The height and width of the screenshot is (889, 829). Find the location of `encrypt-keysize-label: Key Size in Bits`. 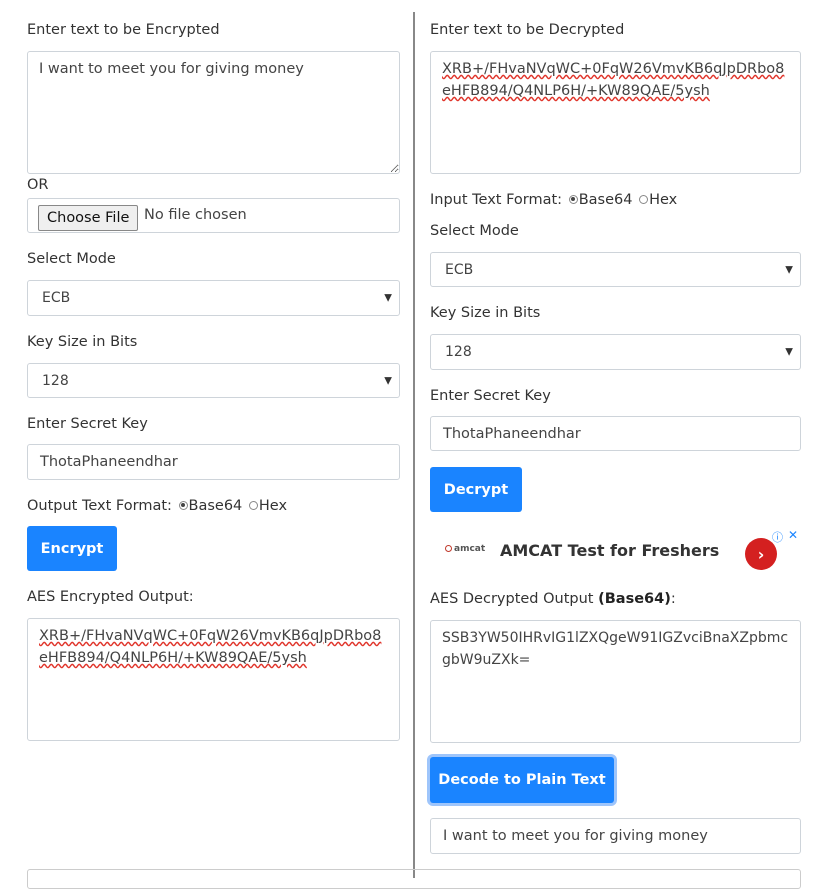

encrypt-keysize-label: Key Size in Bits is located at coordinates (82, 342).